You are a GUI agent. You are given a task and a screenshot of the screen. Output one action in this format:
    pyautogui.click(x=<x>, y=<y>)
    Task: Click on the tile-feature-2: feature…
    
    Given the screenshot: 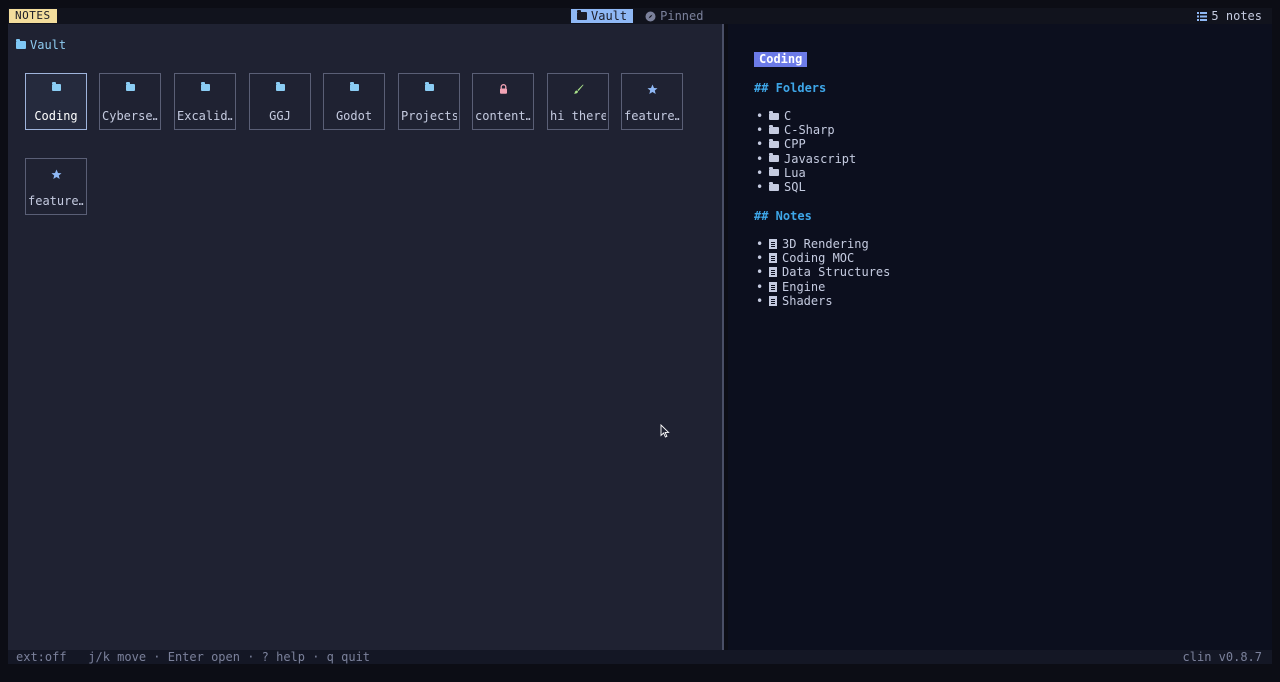 What is the action you would take?
    pyautogui.click(x=56, y=186)
    